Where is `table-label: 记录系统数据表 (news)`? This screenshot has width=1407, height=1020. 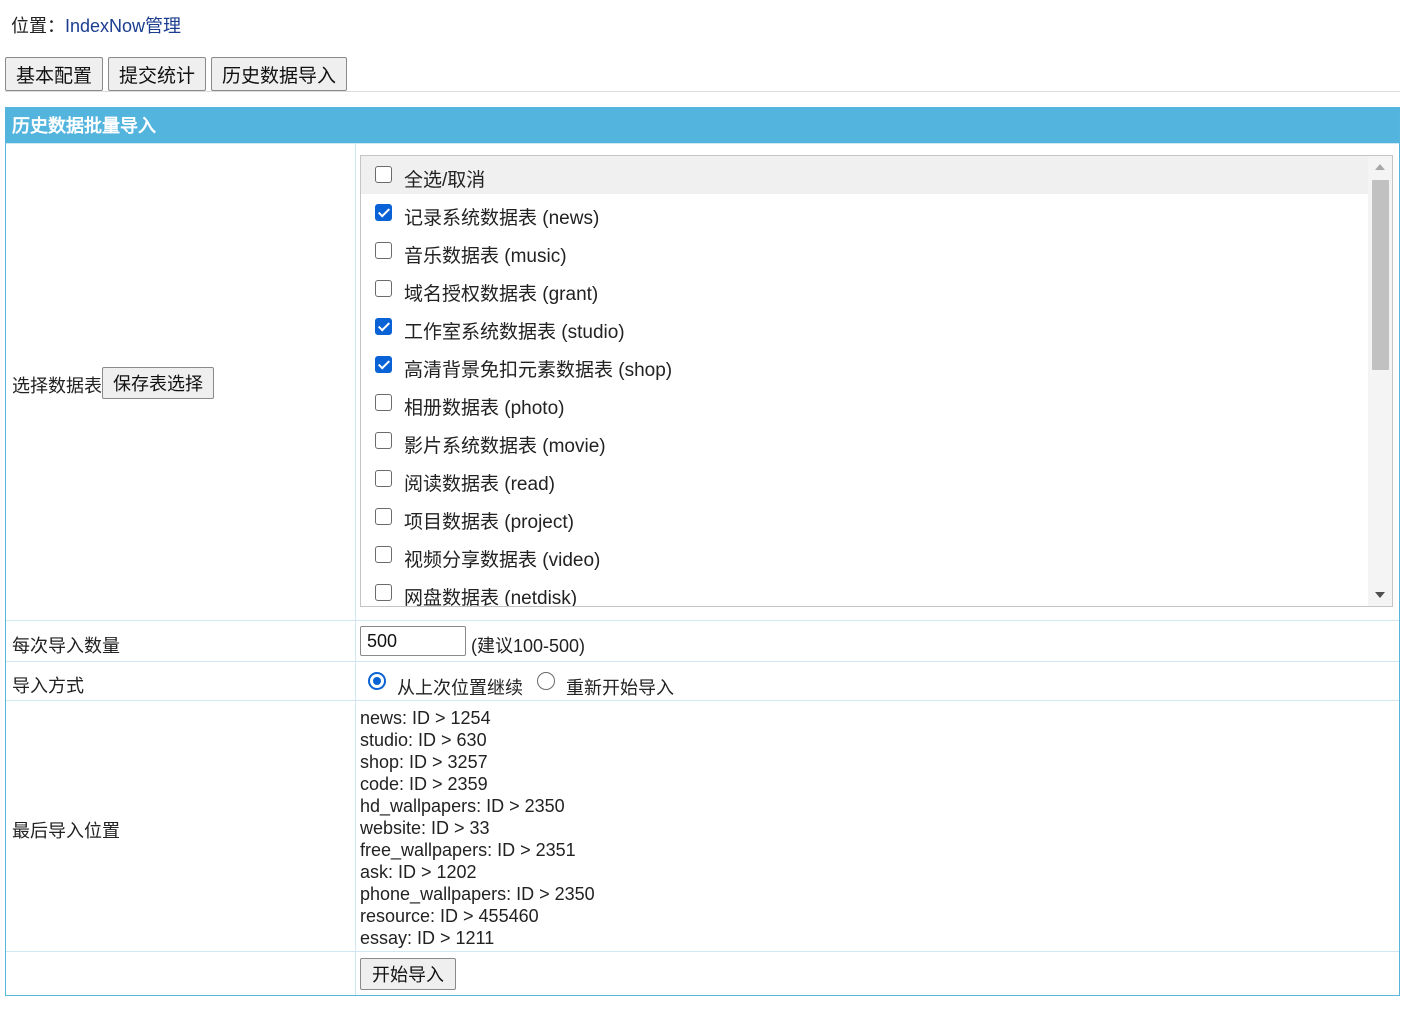 table-label: 记录系统数据表 (news) is located at coordinates (501, 216).